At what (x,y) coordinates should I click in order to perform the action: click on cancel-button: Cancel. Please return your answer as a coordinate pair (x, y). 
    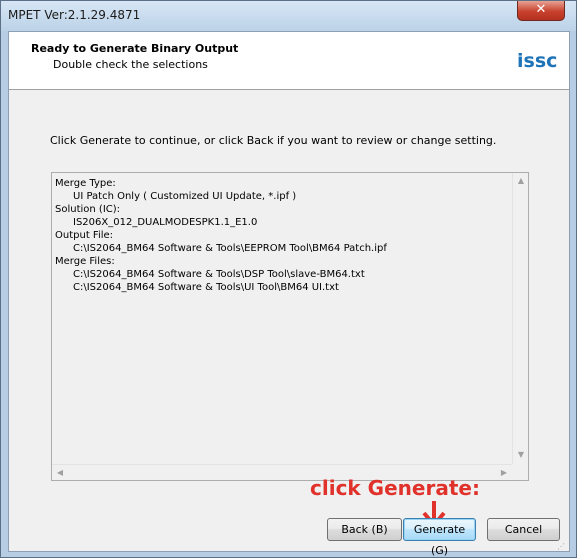
    Looking at the image, I should click on (523, 529).